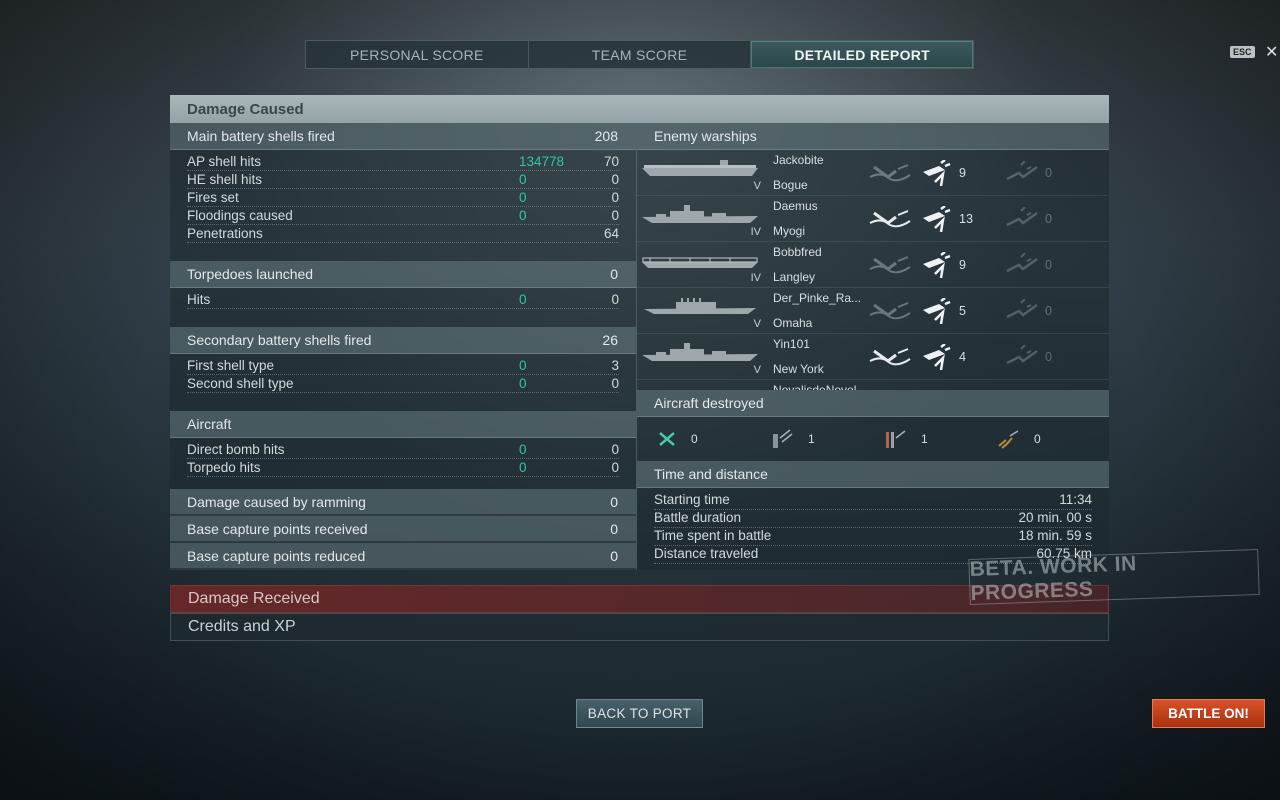 This screenshot has width=1280, height=800. What do you see at coordinates (694, 439) in the screenshot?
I see `fighter-count: 0` at bounding box center [694, 439].